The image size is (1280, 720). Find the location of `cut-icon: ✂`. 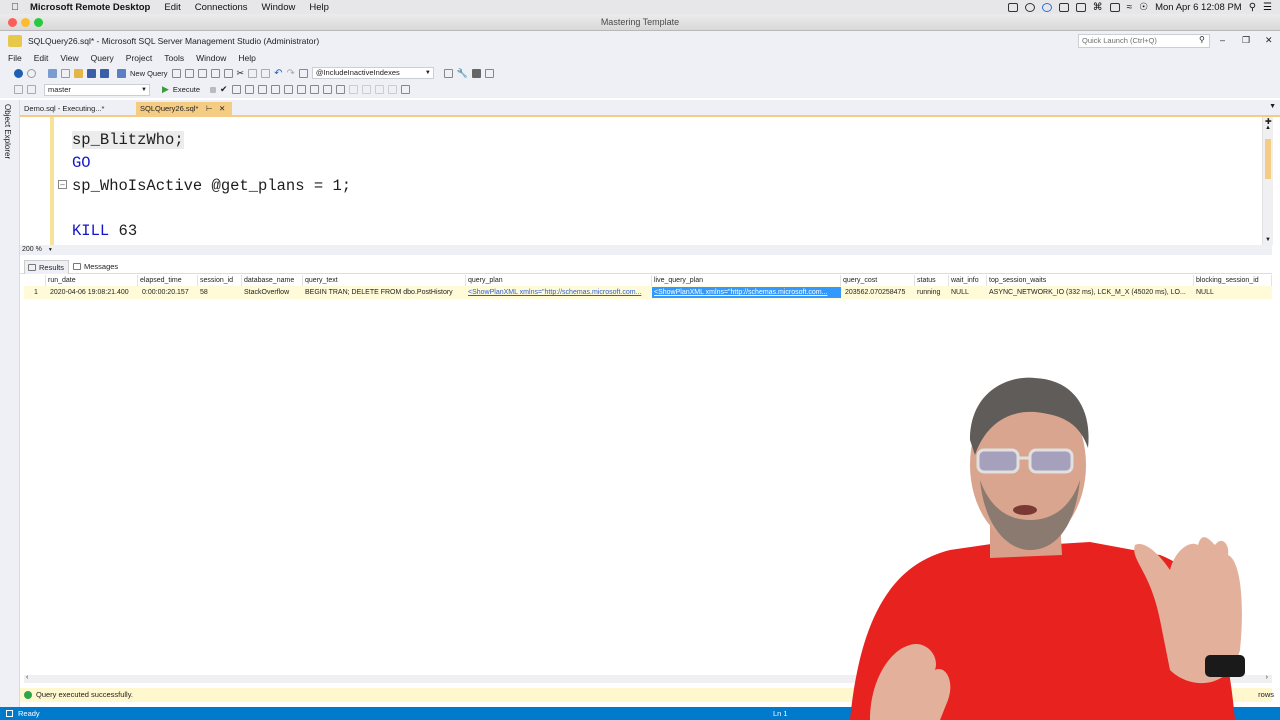

cut-icon: ✂ is located at coordinates (241, 73).